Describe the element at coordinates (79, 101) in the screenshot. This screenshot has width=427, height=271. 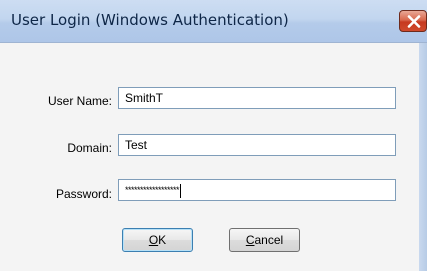
I see `username-label: User Name:` at that location.